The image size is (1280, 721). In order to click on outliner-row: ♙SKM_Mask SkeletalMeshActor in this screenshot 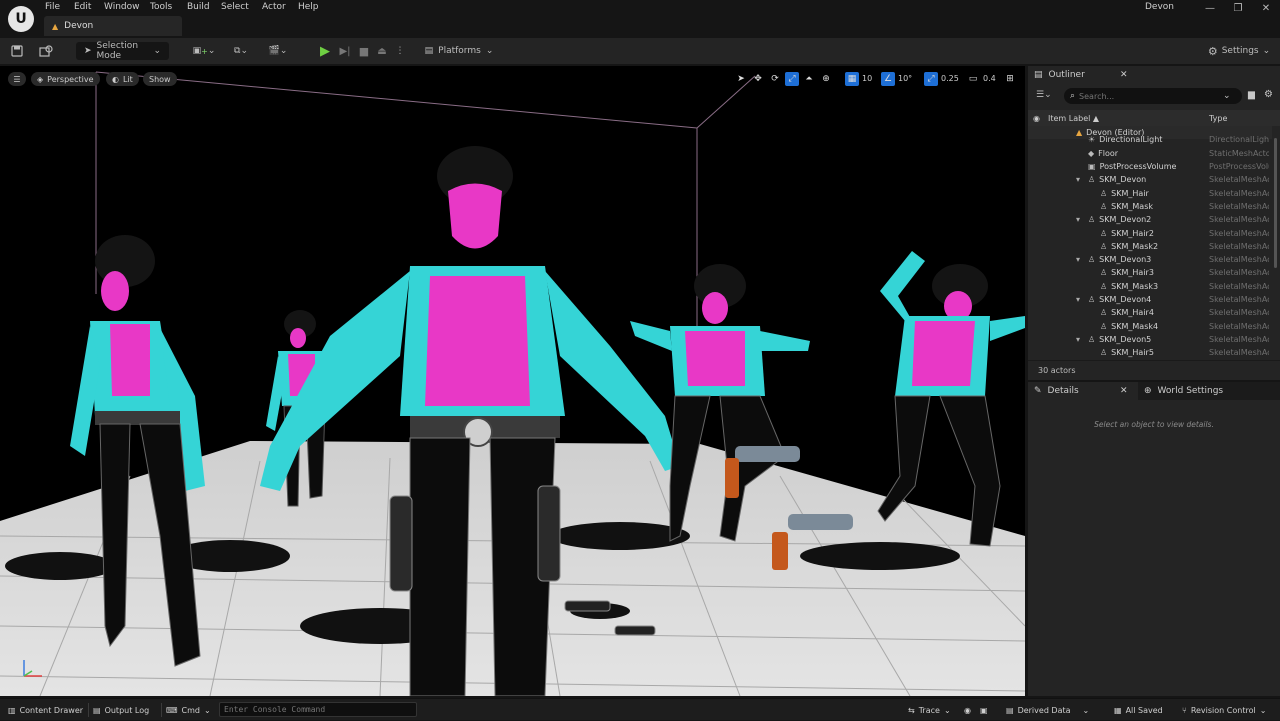, I will do `click(1150, 206)`.